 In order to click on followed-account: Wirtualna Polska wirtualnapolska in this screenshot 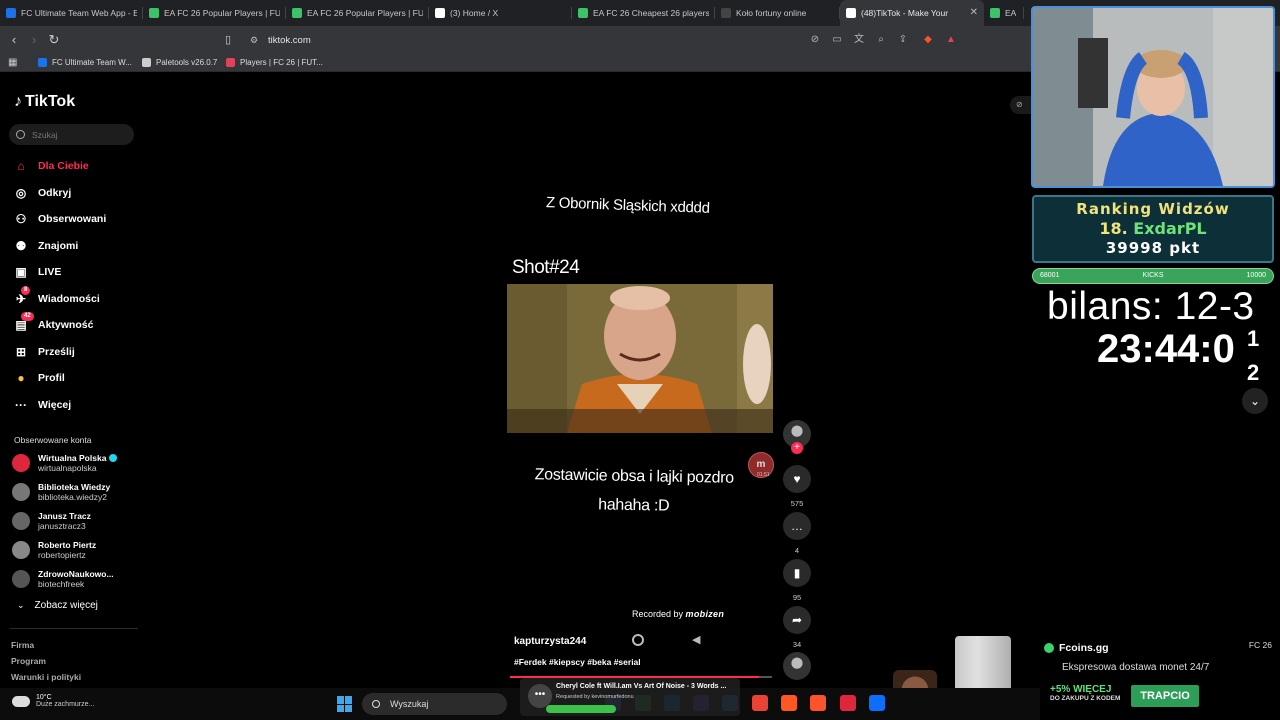, I will do `click(65, 463)`.